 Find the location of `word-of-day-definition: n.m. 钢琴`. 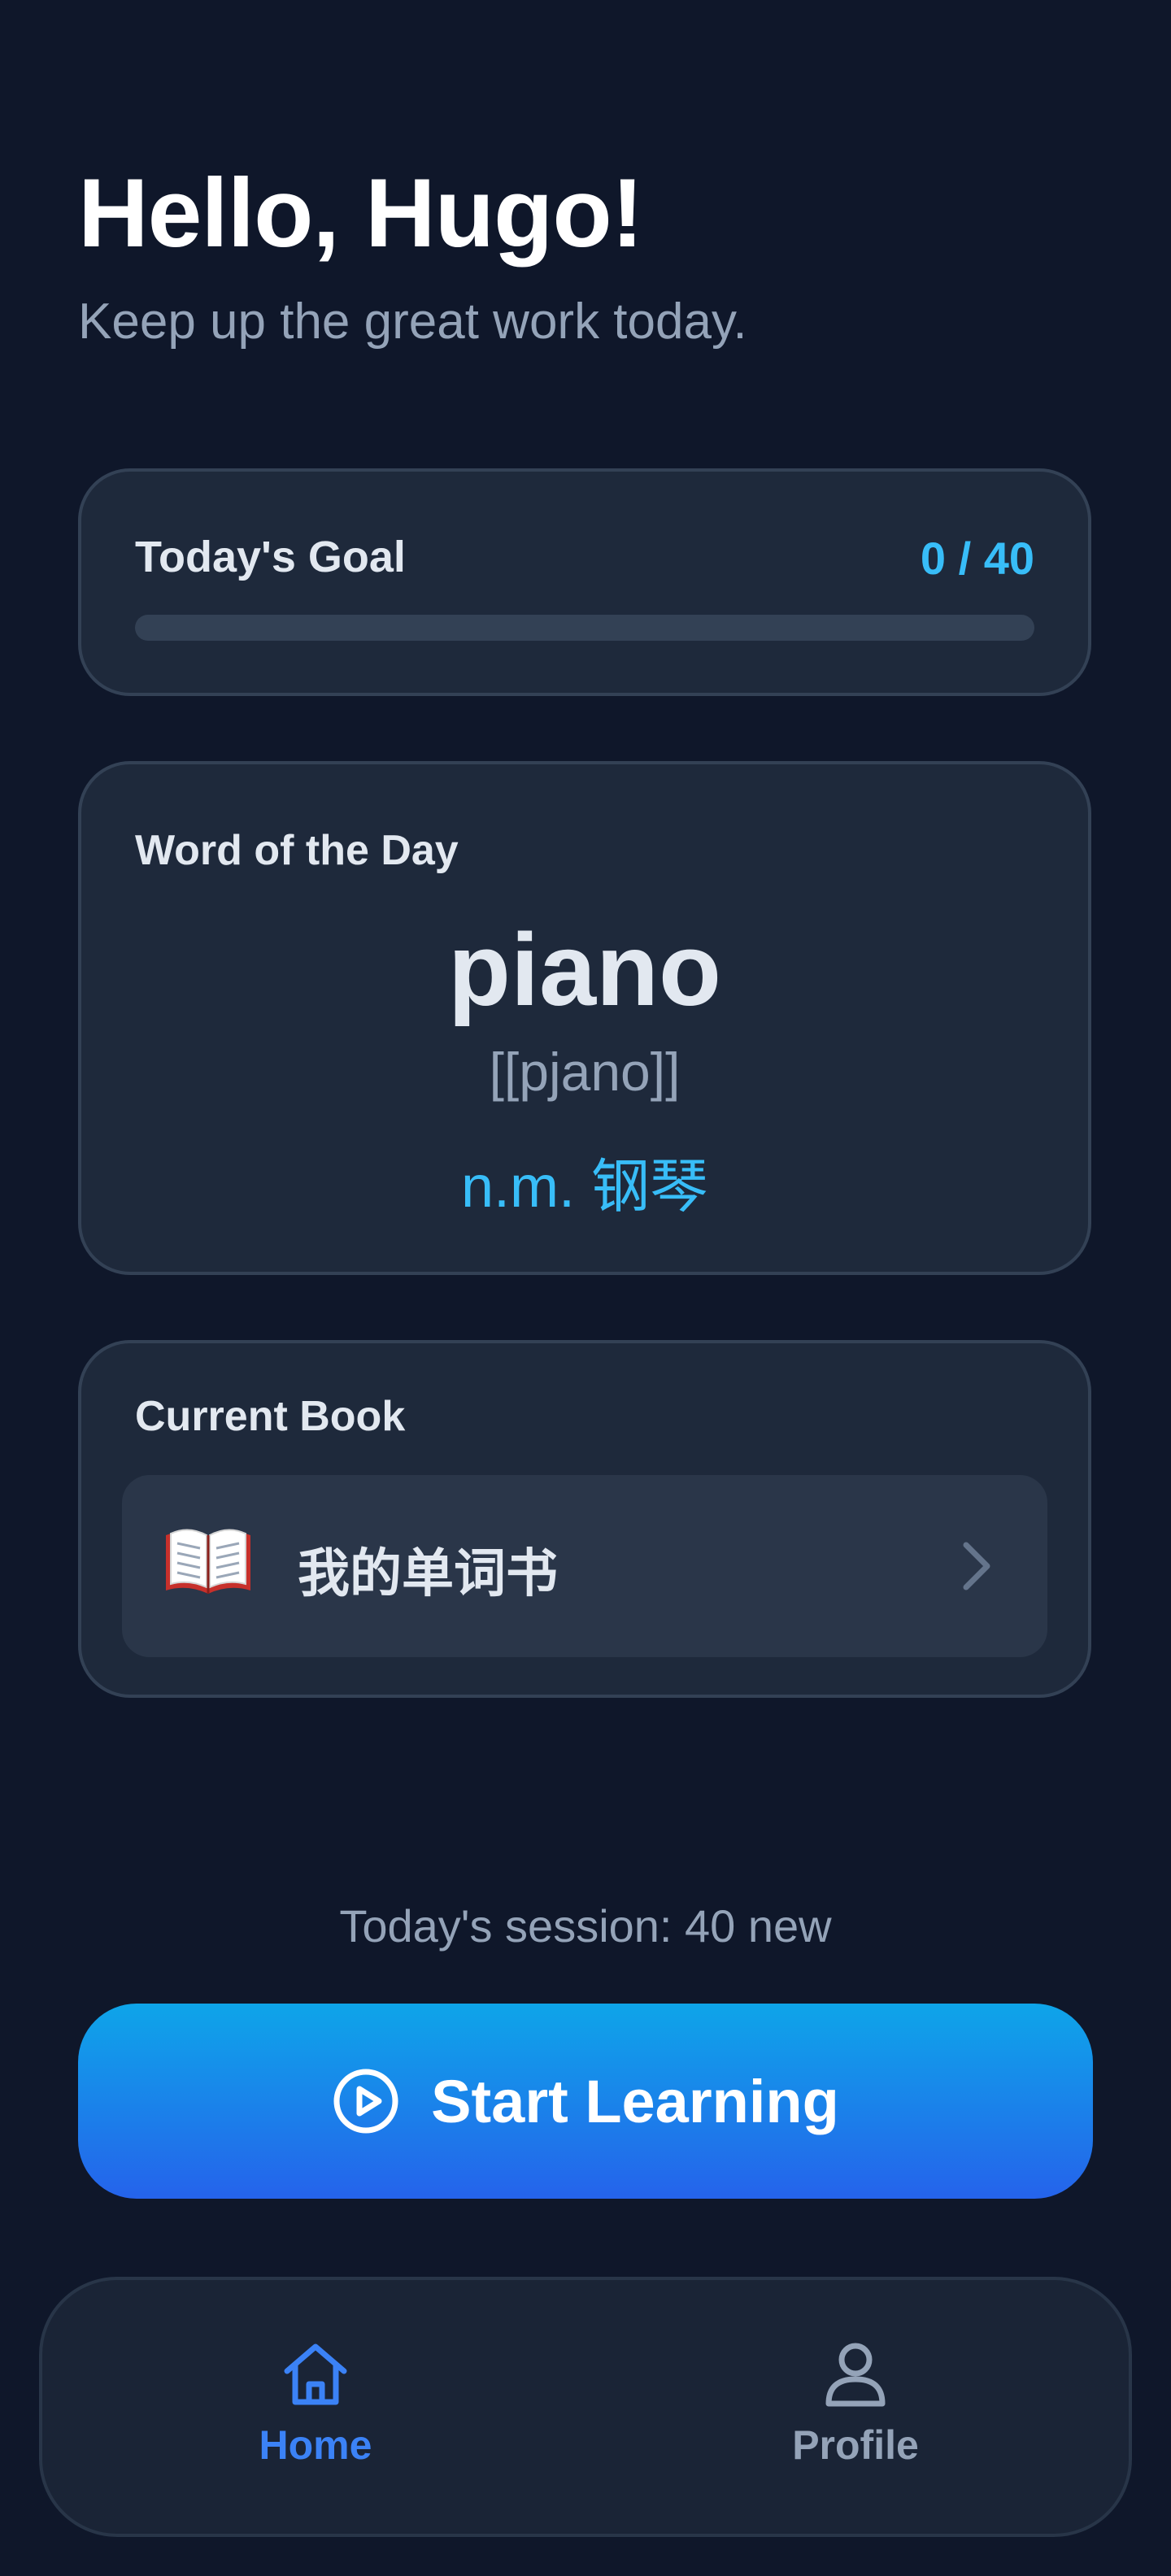

word-of-day-definition: n.m. 钢琴 is located at coordinates (584, 1187).